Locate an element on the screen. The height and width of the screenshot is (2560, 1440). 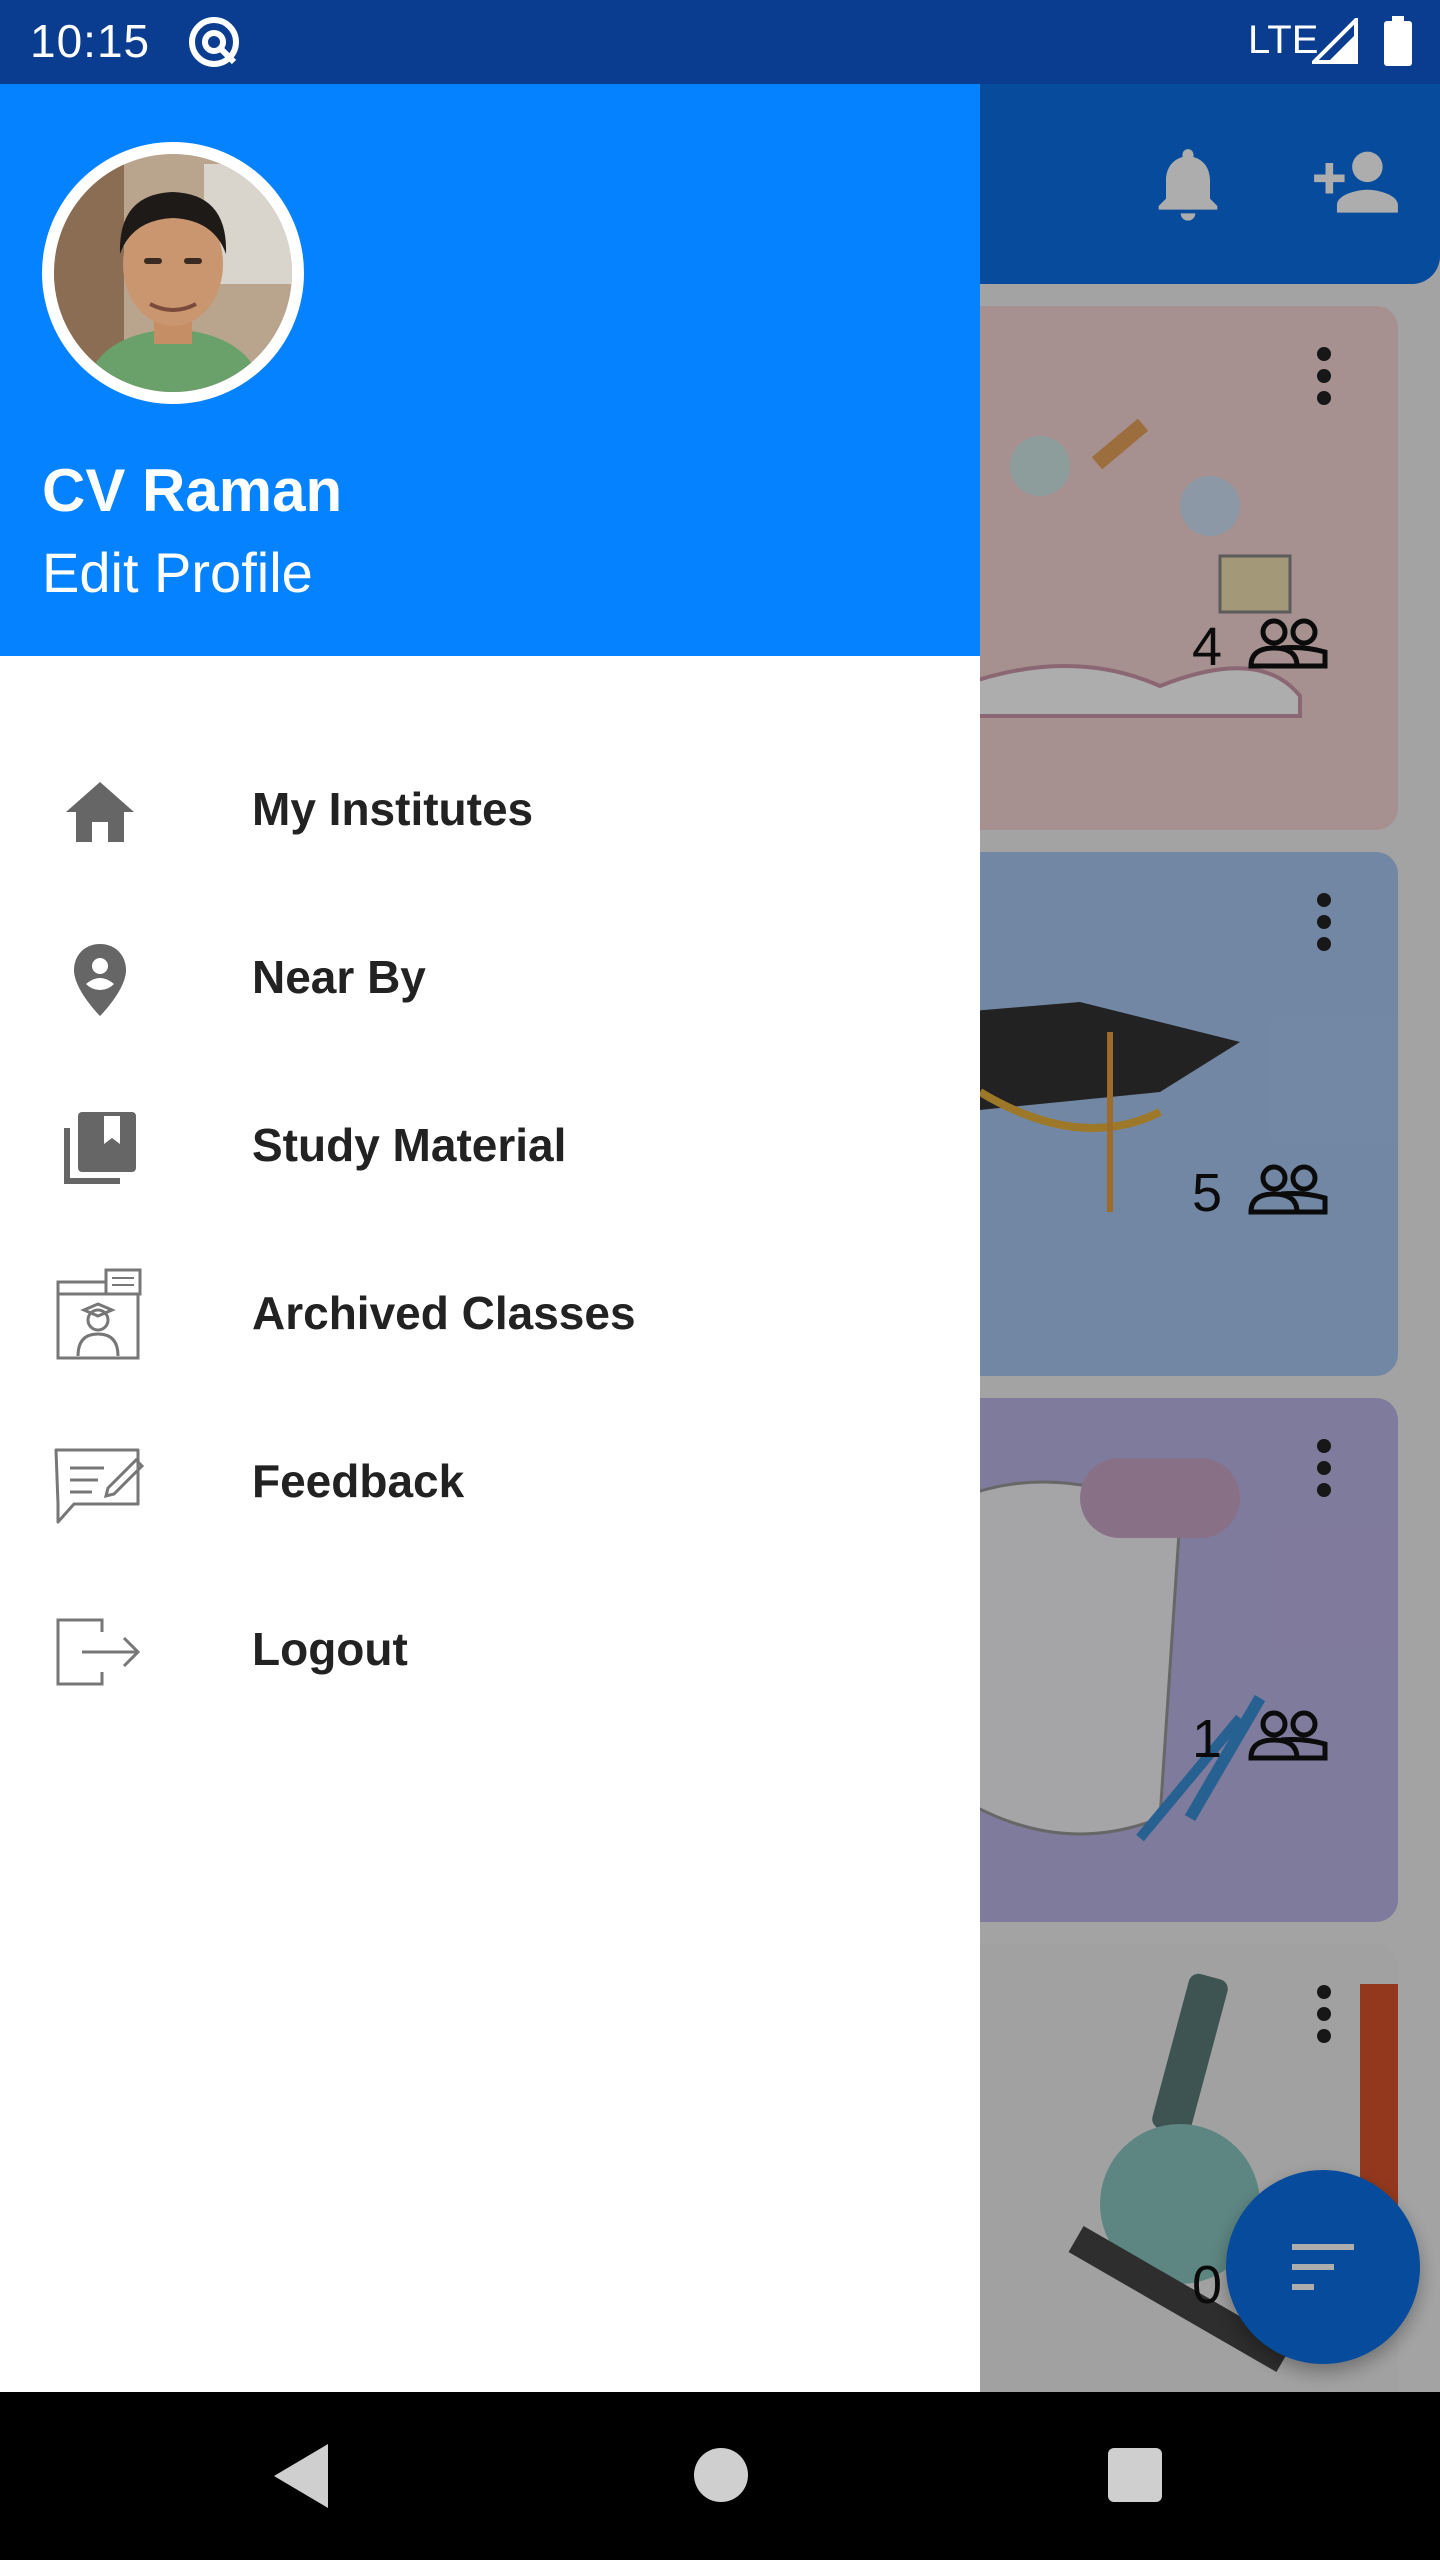
menu-item-label: Archived Classes is located at coordinates (444, 1313).